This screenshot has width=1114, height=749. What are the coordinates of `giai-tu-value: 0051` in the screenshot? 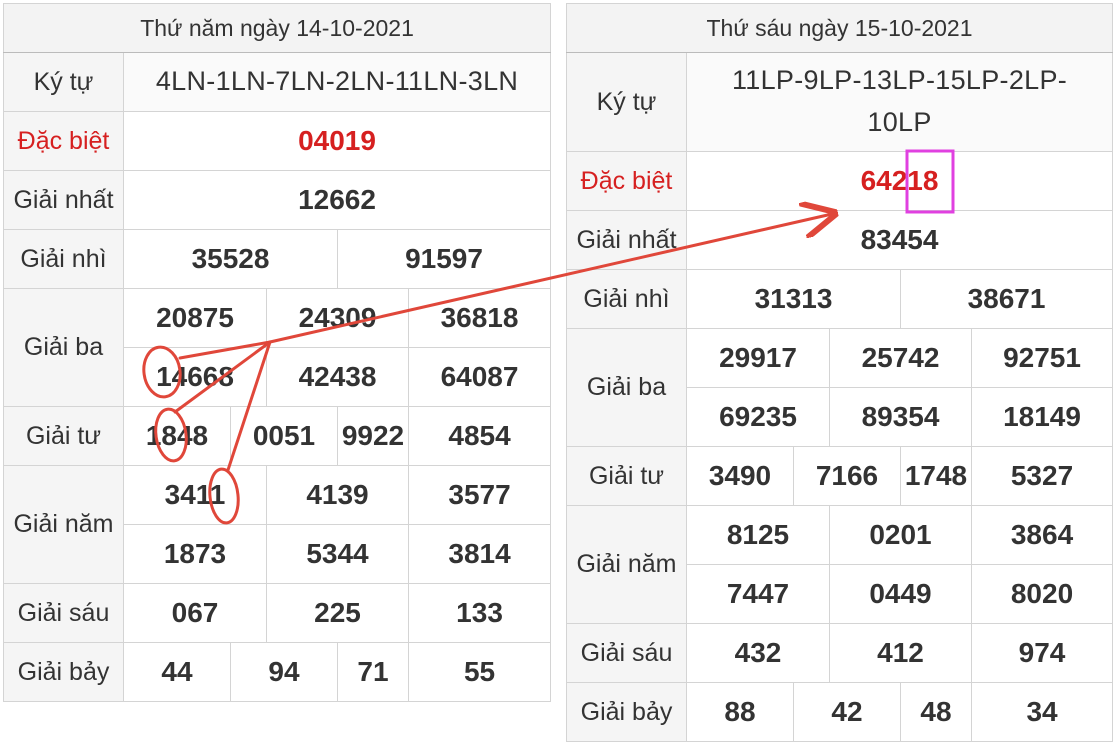 It's located at (284, 436).